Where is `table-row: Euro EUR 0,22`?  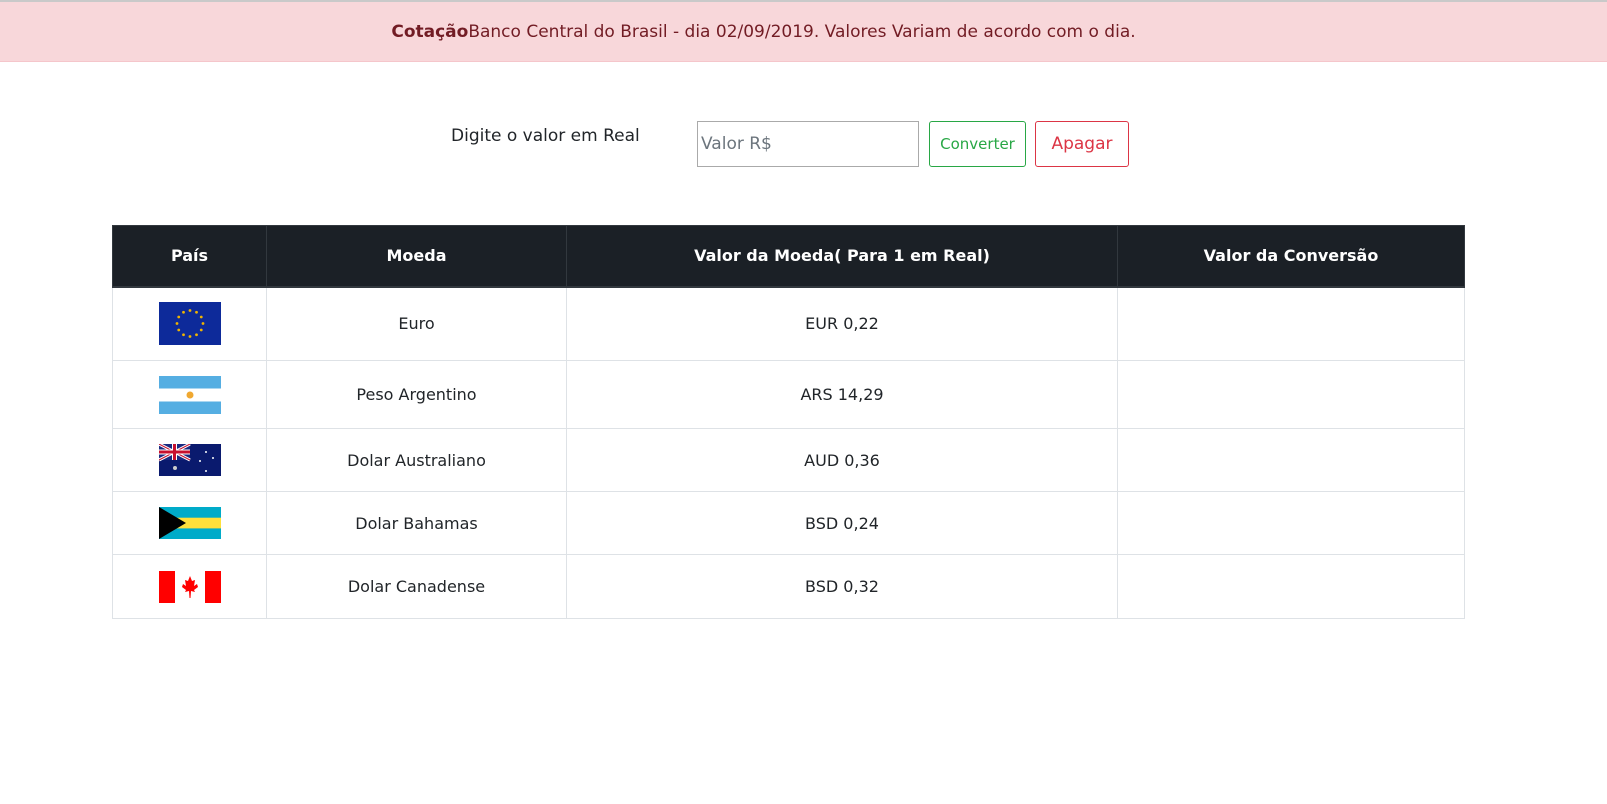
table-row: Euro EUR 0,22 is located at coordinates (788, 323).